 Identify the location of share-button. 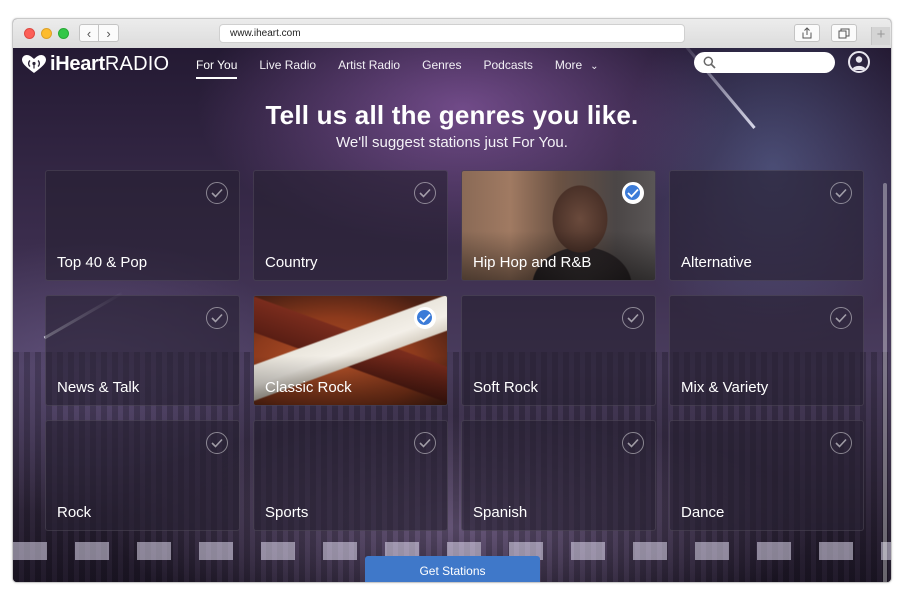
(807, 33).